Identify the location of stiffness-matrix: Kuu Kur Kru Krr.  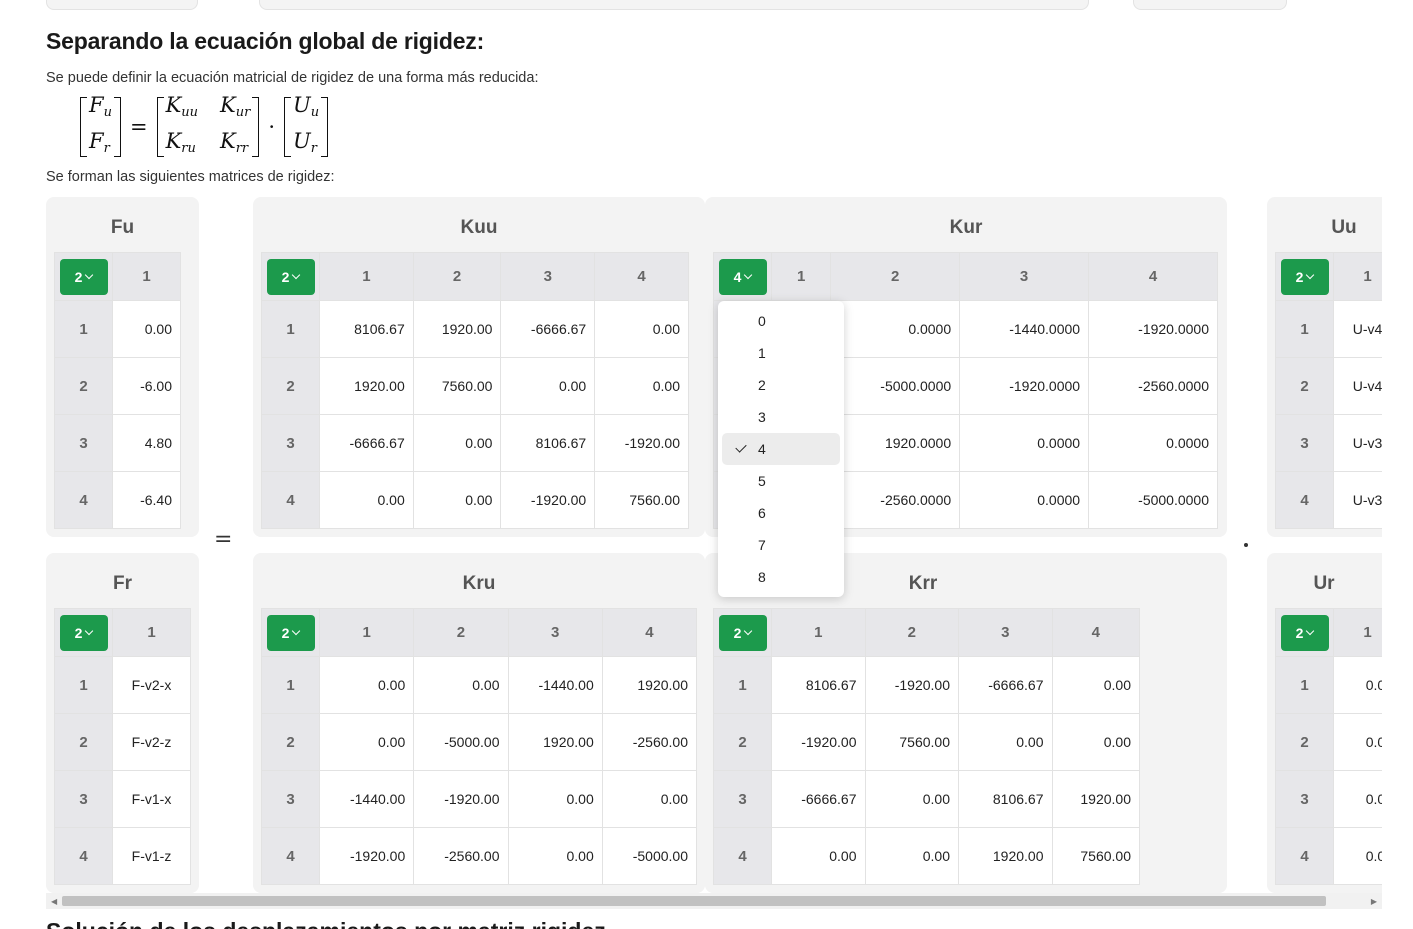
(208, 125).